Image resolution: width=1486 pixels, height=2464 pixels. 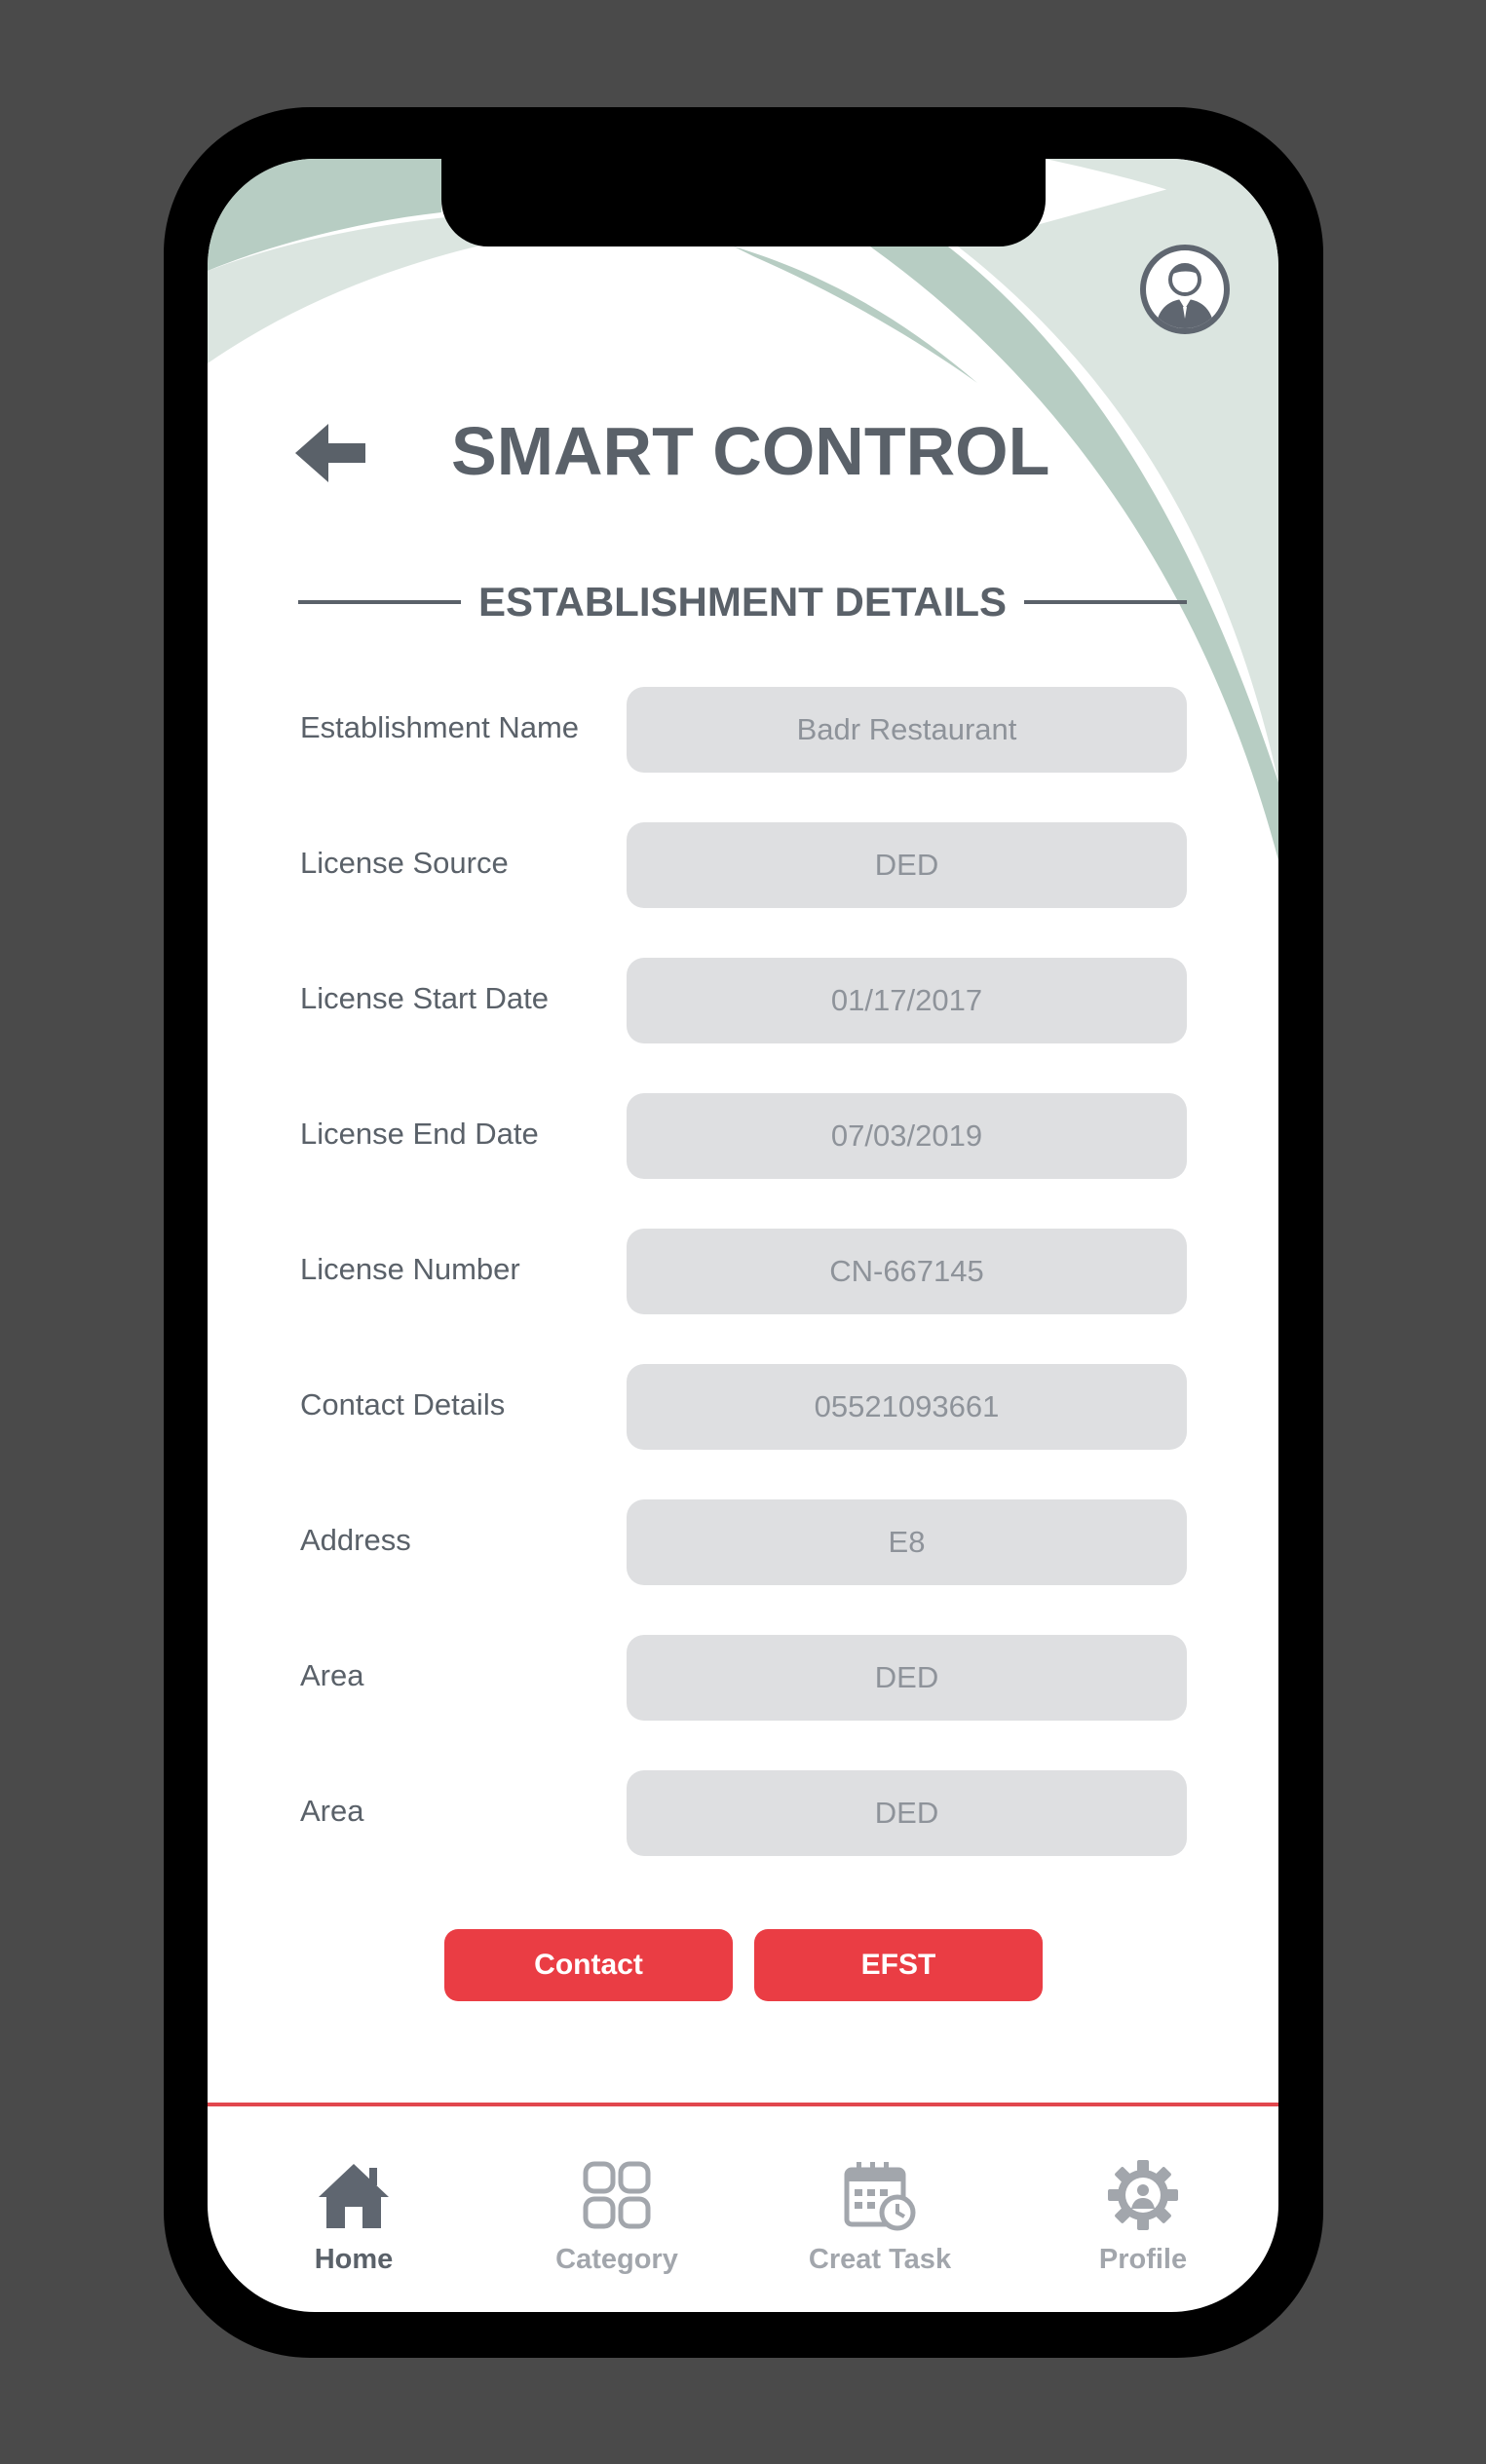 I want to click on establishment-name-field, so click(x=907, y=730).